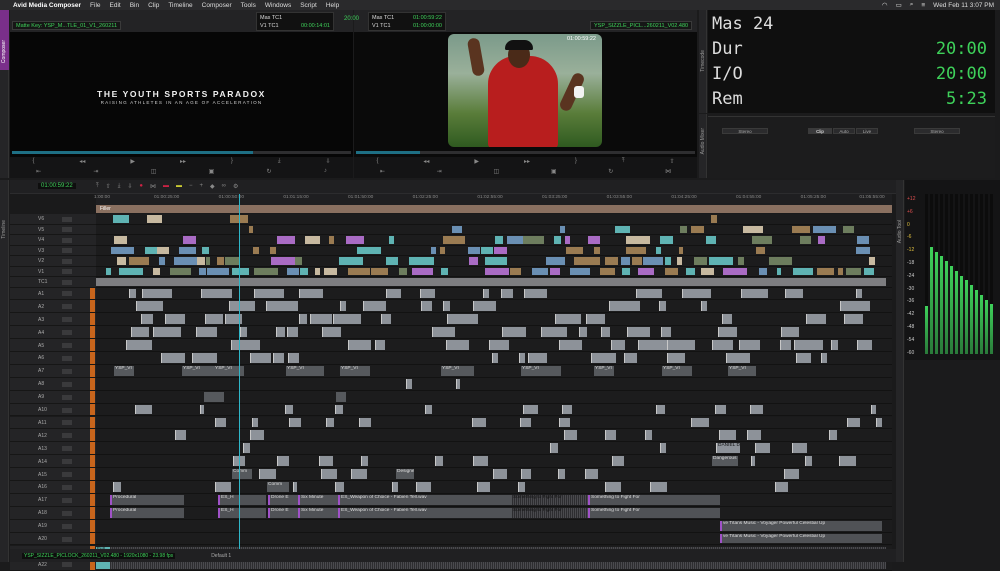  Describe the element at coordinates (53, 345) in the screenshot. I see `track-header-a5: A5` at that location.